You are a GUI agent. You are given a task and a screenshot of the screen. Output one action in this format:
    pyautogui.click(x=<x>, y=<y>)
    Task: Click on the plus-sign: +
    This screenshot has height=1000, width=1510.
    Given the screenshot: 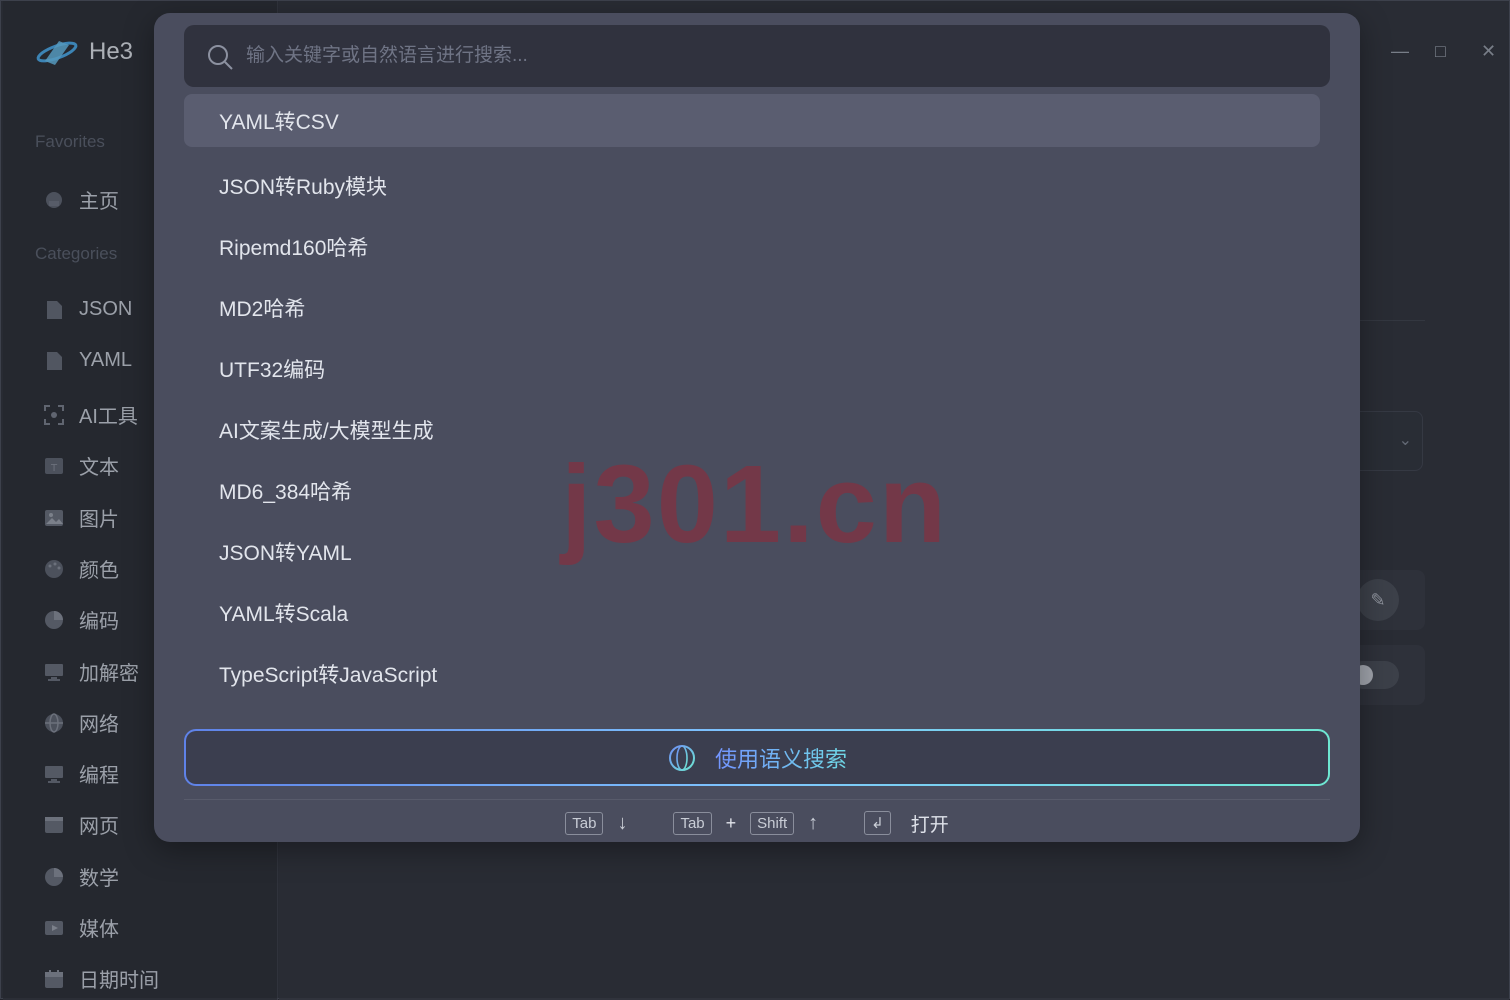 What is the action you would take?
    pyautogui.click(x=731, y=822)
    